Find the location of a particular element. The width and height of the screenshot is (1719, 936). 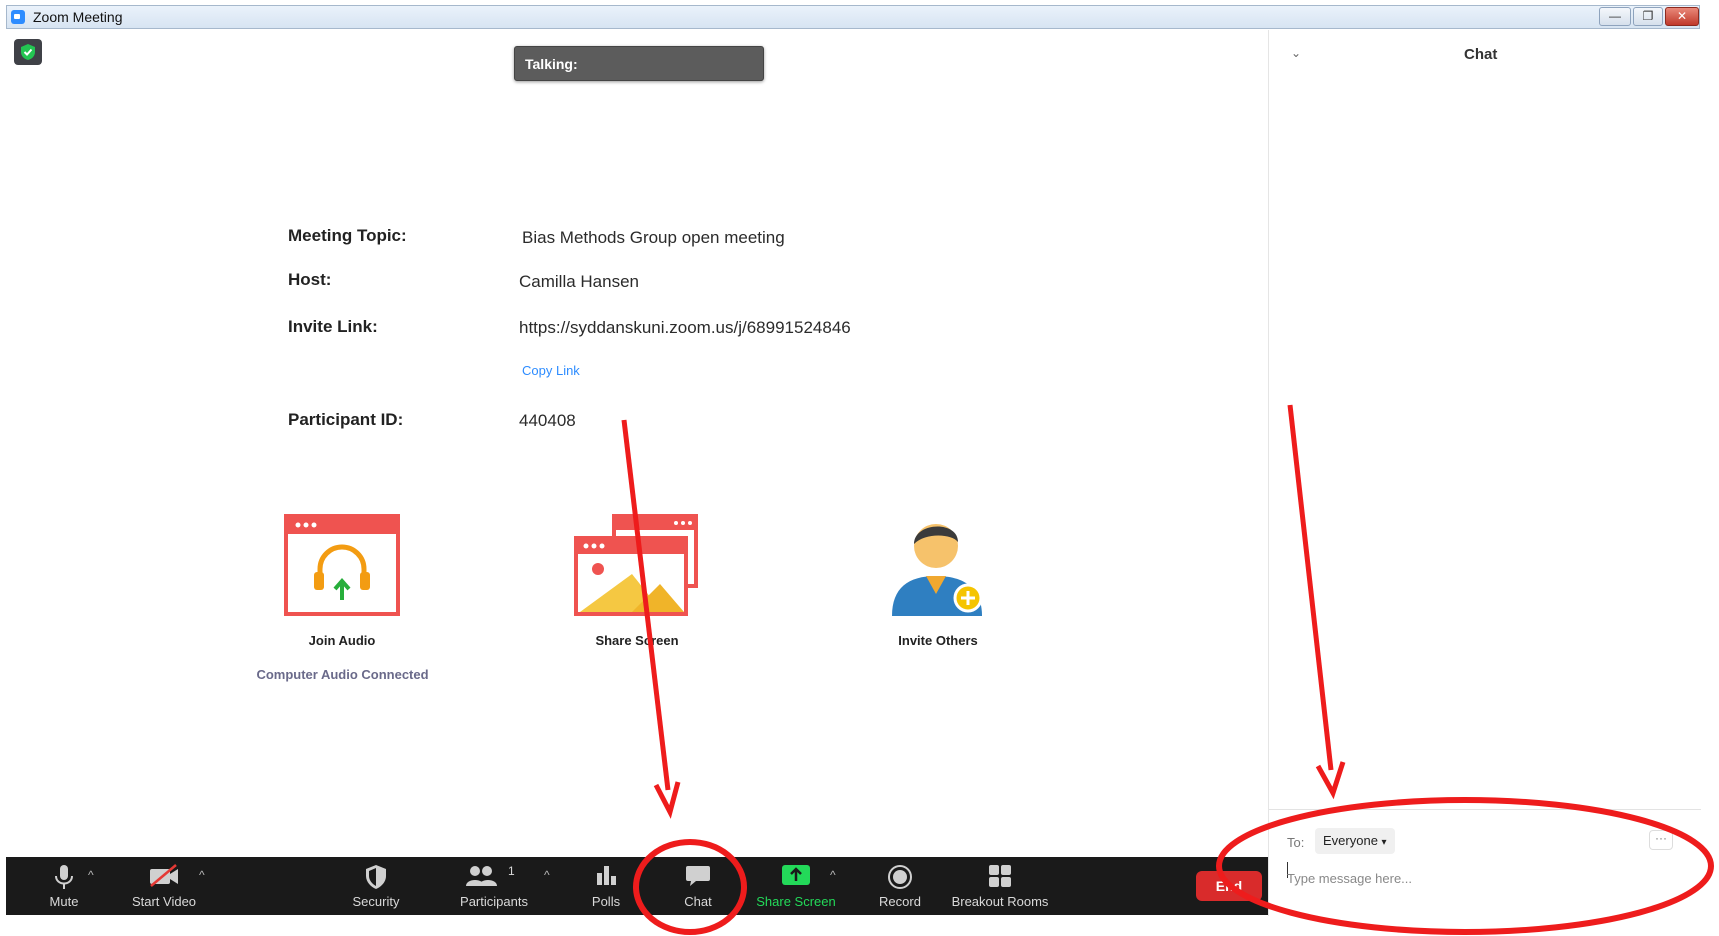

chat-more-options-button: ··· is located at coordinates (1661, 840).